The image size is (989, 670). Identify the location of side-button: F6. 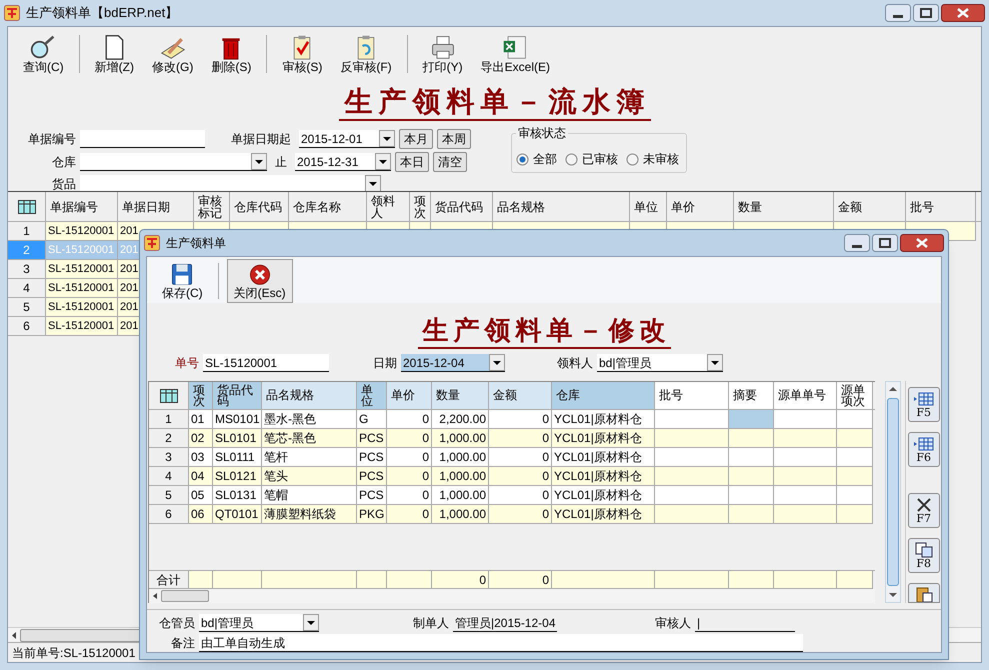
(924, 449).